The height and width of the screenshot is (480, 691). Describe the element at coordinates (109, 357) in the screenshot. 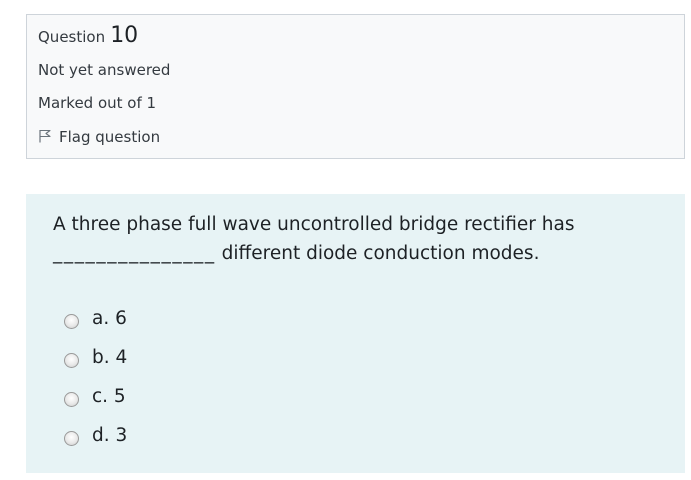

I see `answer-label-b: b. 4` at that location.